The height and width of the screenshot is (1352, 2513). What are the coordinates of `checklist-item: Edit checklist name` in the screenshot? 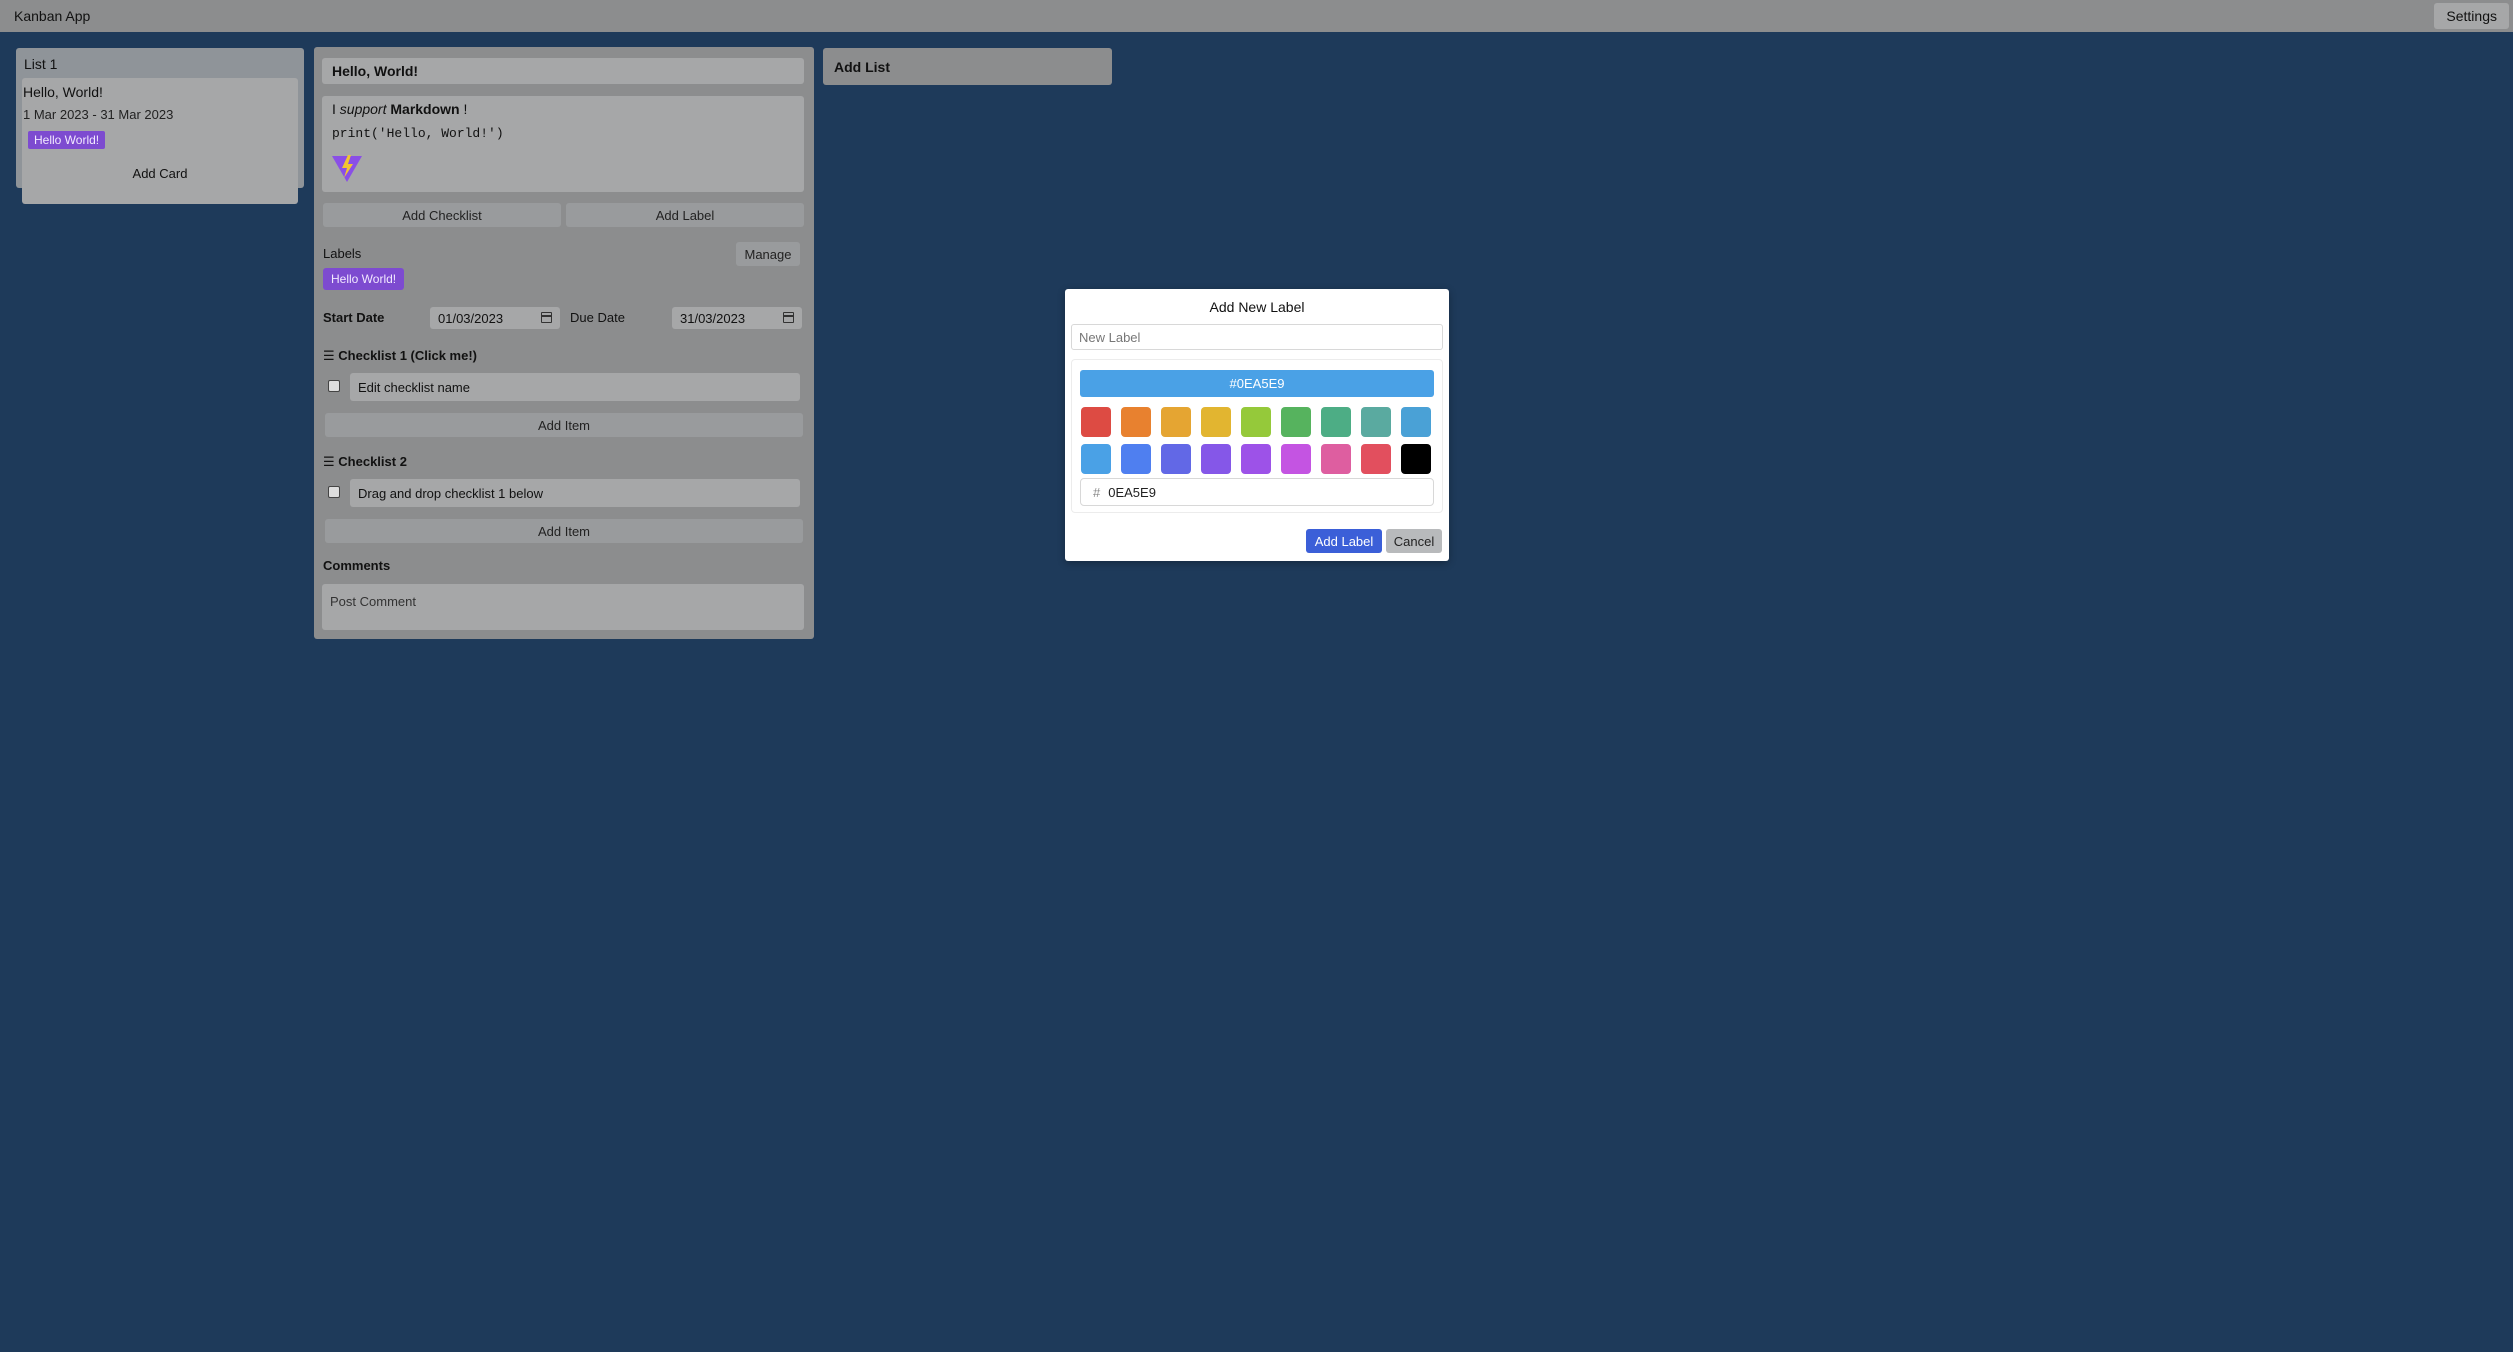 It's located at (575, 387).